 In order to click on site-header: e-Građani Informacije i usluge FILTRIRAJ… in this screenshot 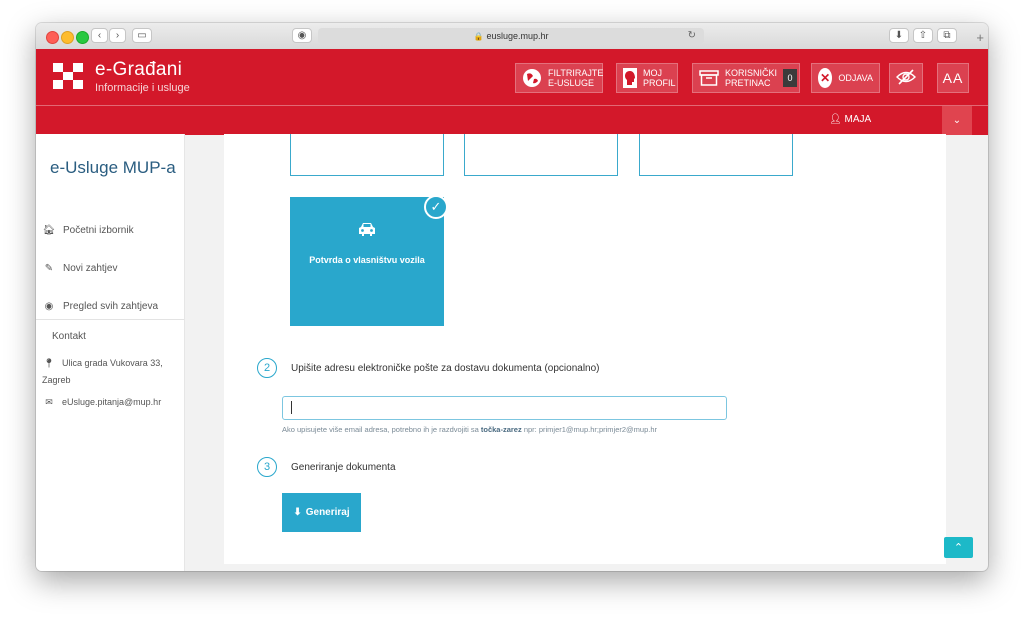, I will do `click(512, 77)`.